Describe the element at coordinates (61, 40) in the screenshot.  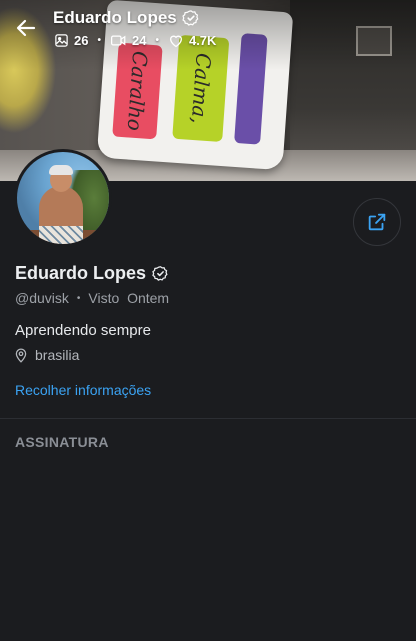
I see `image-icon` at that location.